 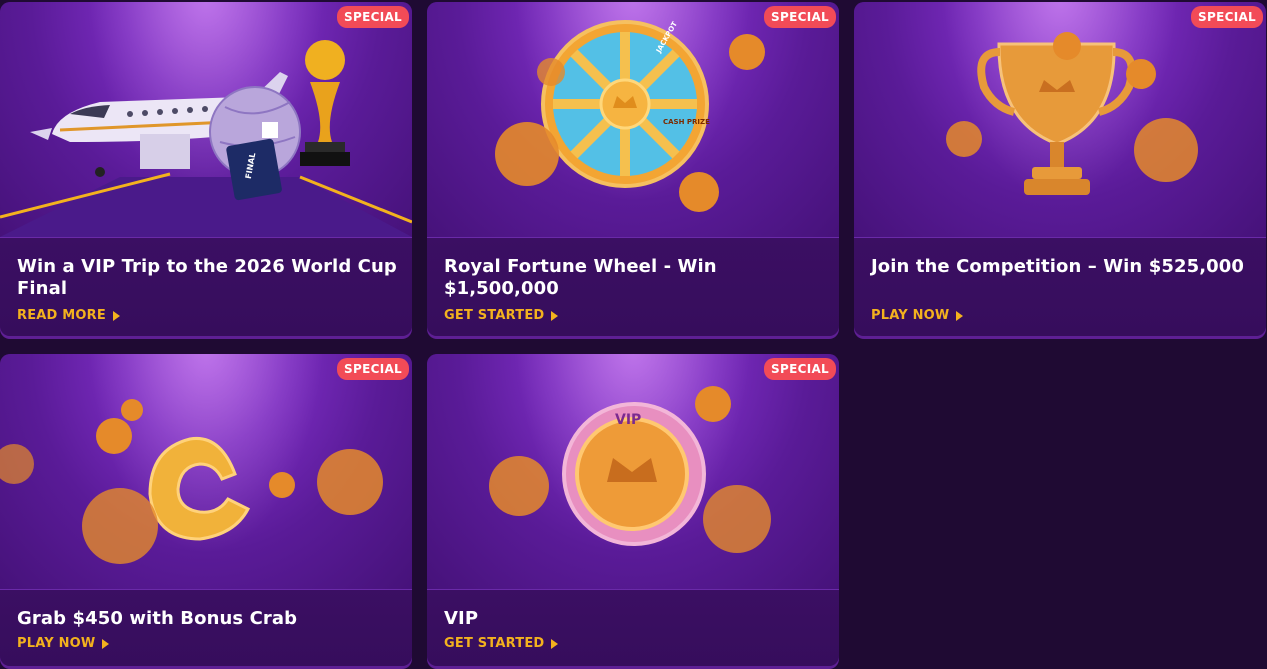 What do you see at coordinates (580, 277) in the screenshot?
I see `promo-title: Royal Fortune Wheel - Win $1,500,000` at bounding box center [580, 277].